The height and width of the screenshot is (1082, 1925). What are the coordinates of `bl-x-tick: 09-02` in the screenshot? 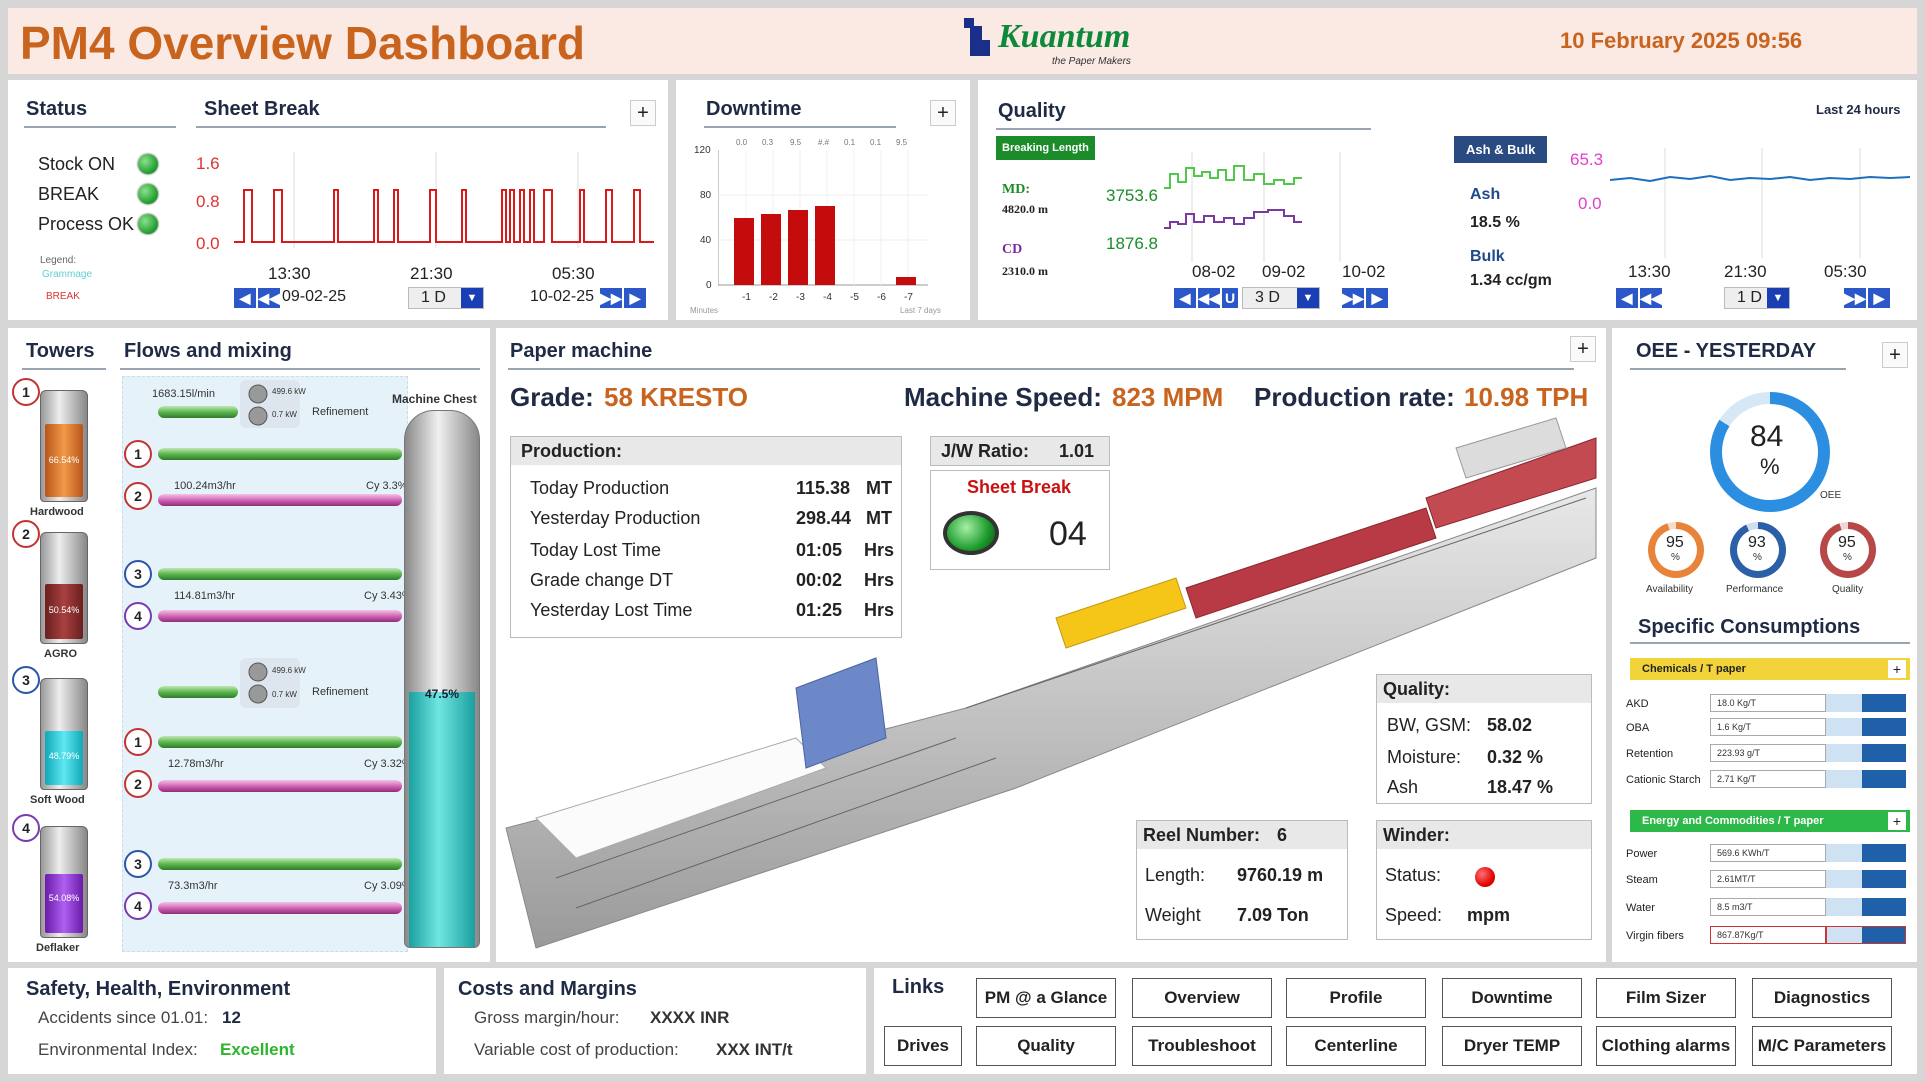 It's located at (1284, 271).